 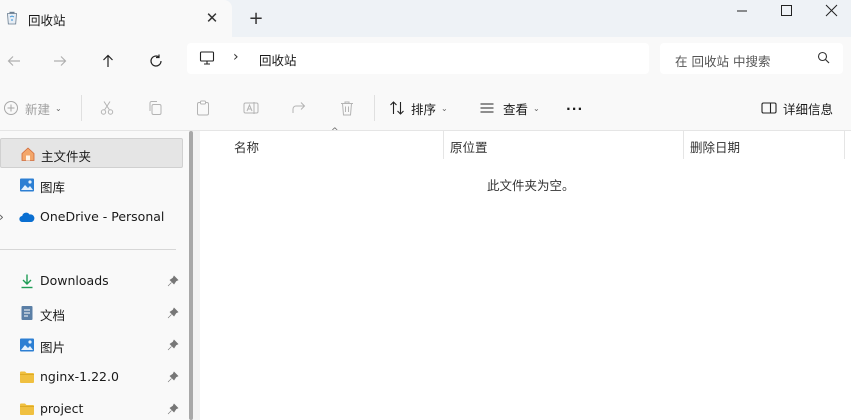 I want to click on view-label: 查看, so click(x=516, y=109).